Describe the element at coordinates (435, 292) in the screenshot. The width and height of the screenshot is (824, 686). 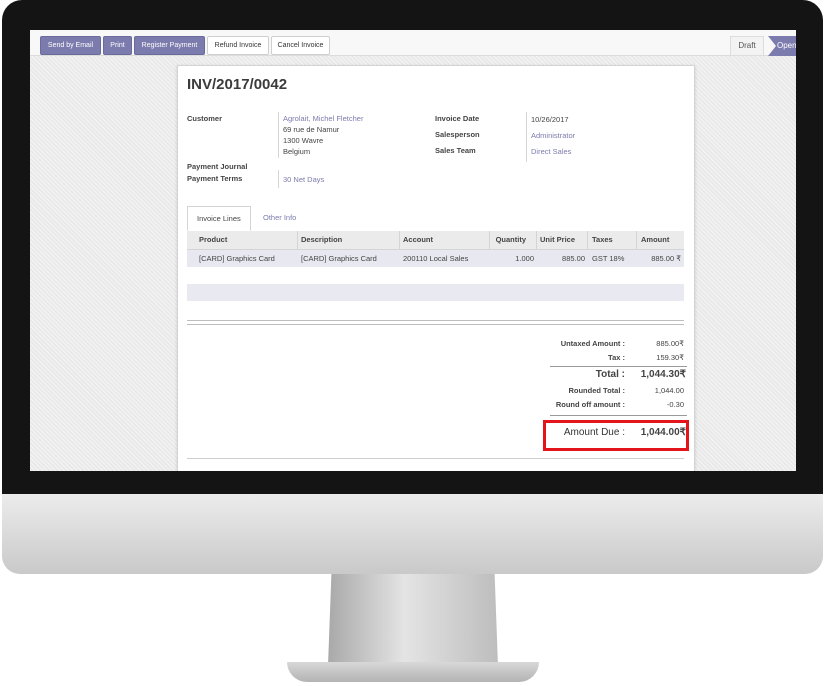
I see `add-line-row` at that location.